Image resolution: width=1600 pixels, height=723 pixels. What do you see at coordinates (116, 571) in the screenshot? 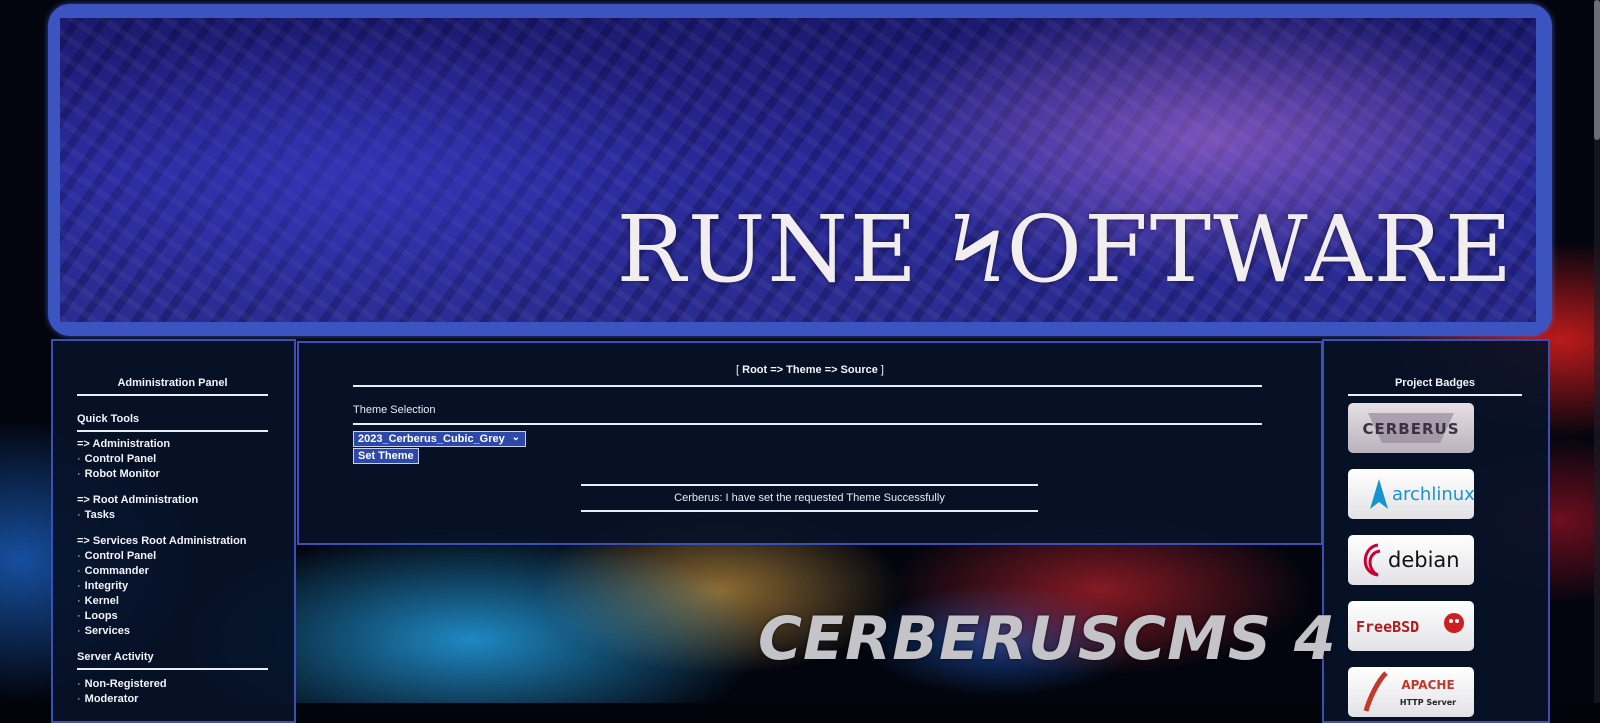
I see `nav-label: Commander` at bounding box center [116, 571].